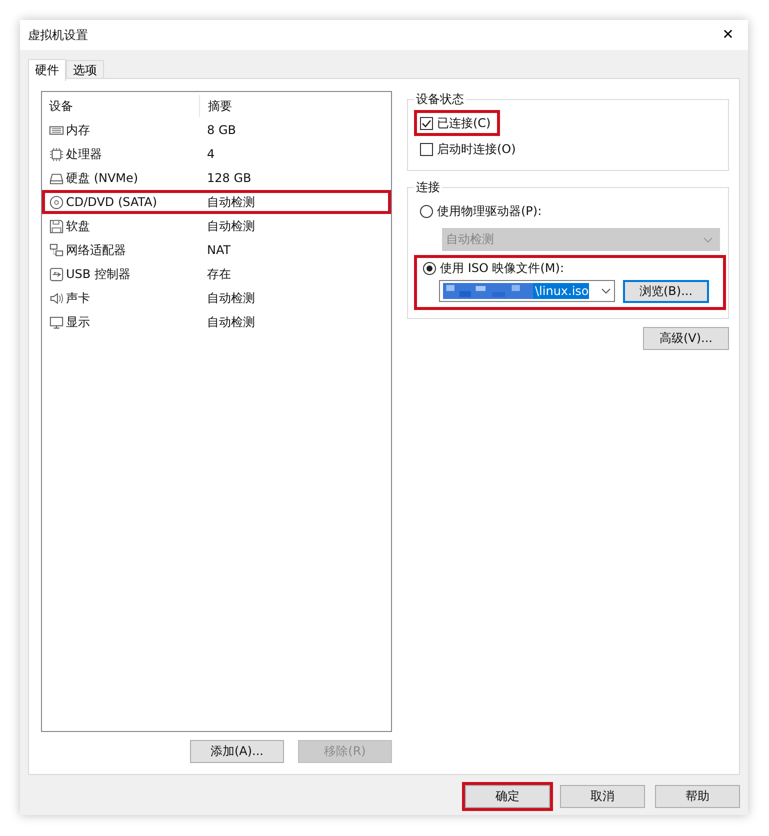 Image resolution: width=769 pixels, height=836 pixels. Describe the element at coordinates (78, 298) in the screenshot. I see `device-name: 声卡` at that location.